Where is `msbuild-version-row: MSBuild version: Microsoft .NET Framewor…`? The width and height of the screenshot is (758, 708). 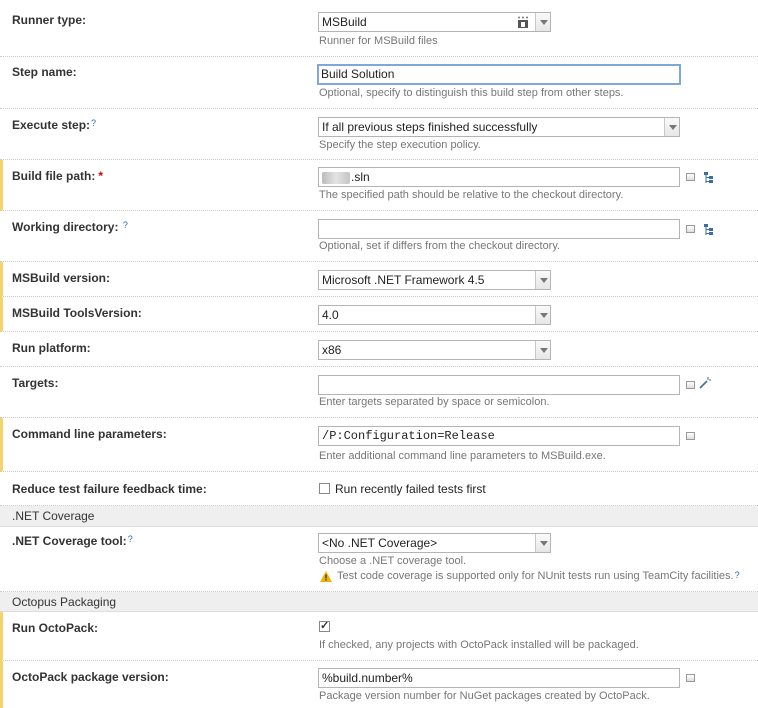
msbuild-version-row: MSBuild version: Microsoft .NET Framewor… is located at coordinates (379, 279).